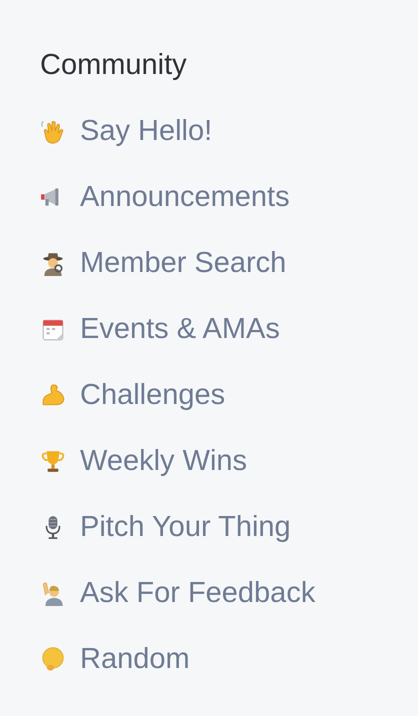 The height and width of the screenshot is (716, 418). What do you see at coordinates (229, 131) in the screenshot?
I see `channel-link: Say Hello!` at bounding box center [229, 131].